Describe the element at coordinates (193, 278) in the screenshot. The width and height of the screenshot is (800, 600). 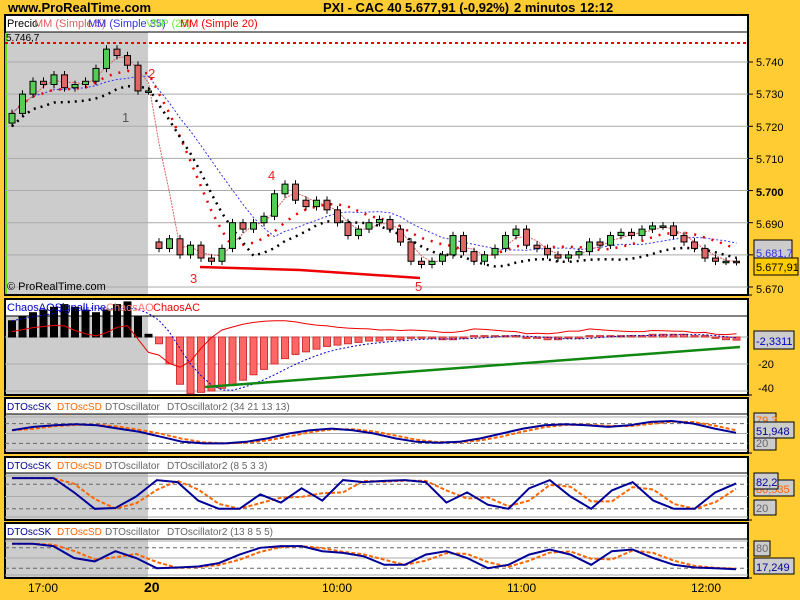
I see `annotation-3: 3` at that location.